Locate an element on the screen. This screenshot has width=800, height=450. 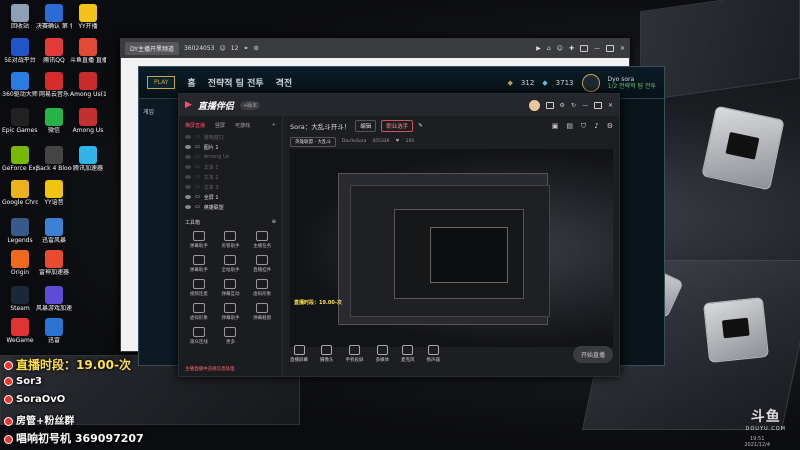
source-item: ▭ 图片 1 is located at coordinates (230, 147).